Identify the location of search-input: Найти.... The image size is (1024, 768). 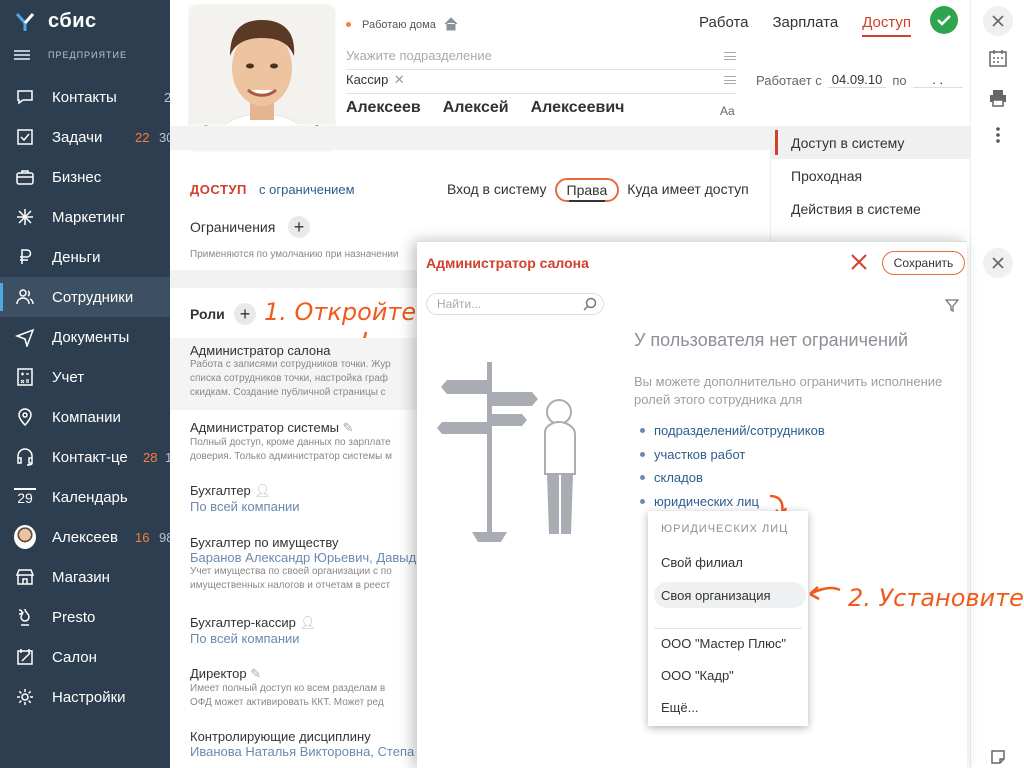
(515, 304).